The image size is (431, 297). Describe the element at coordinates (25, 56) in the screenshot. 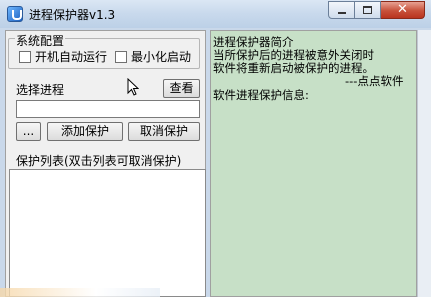

I see `autostart-checkbox` at that location.